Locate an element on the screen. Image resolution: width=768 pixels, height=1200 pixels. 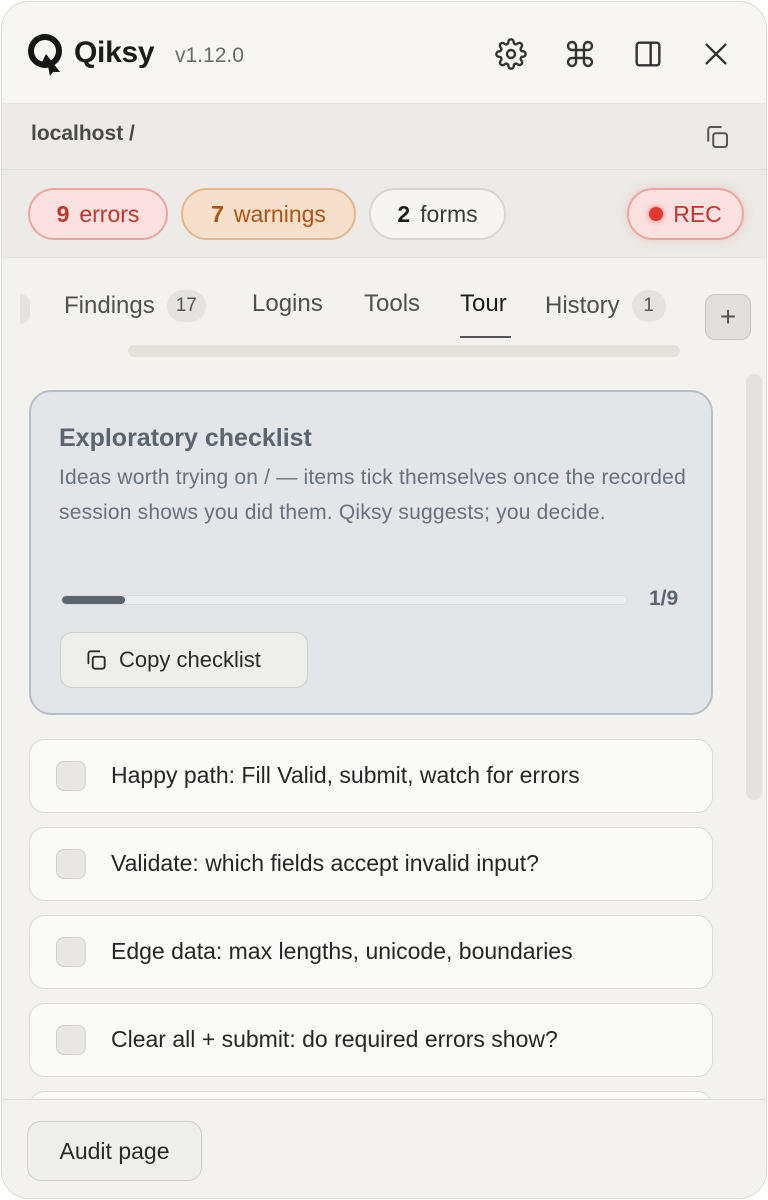
panel-icon is located at coordinates (648, 54).